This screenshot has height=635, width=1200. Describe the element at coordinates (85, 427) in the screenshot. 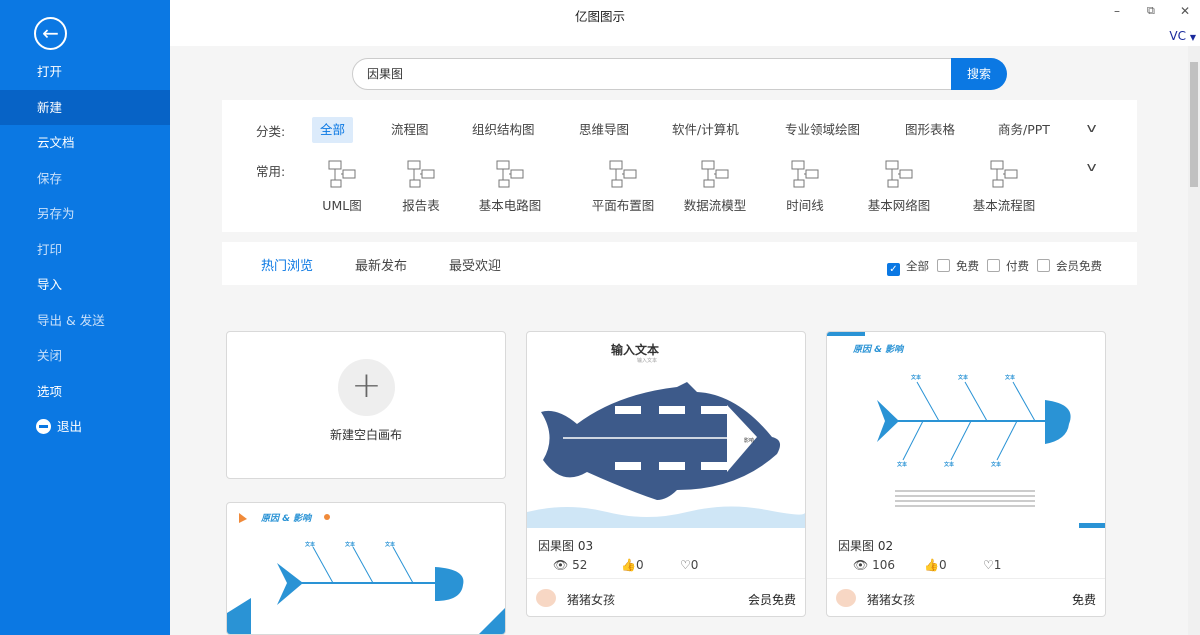

I see `sidebar-item-exit: 退出` at that location.